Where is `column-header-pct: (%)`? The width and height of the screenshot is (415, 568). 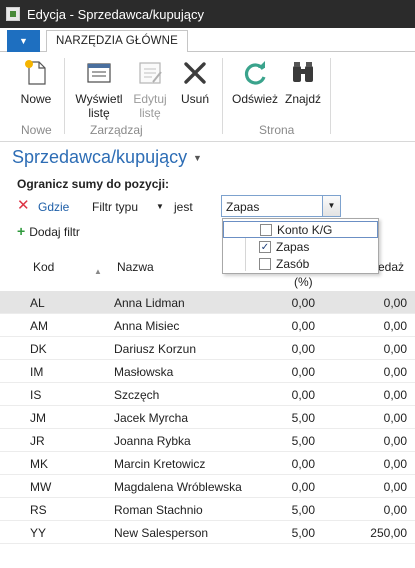
column-header-pct: (%) is located at coordinates (303, 282).